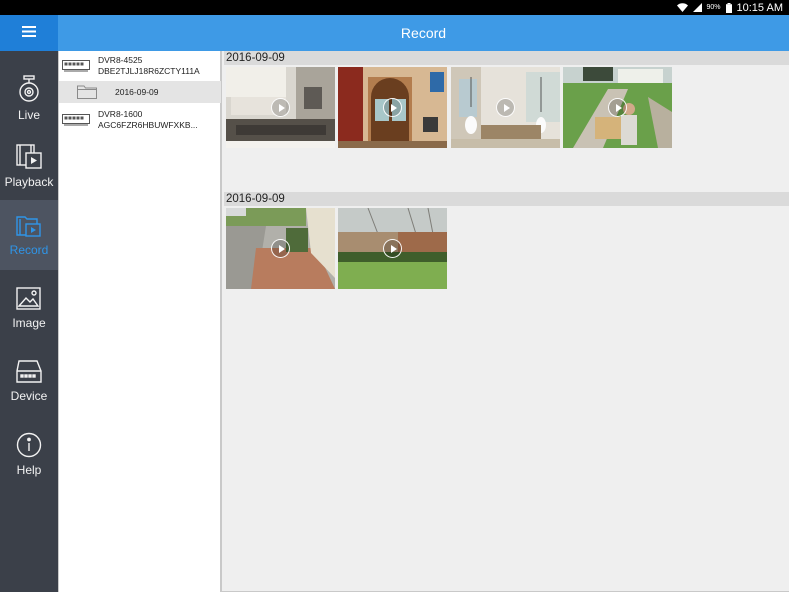  What do you see at coordinates (120, 114) in the screenshot?
I see `device-name: DVR8-1600` at bounding box center [120, 114].